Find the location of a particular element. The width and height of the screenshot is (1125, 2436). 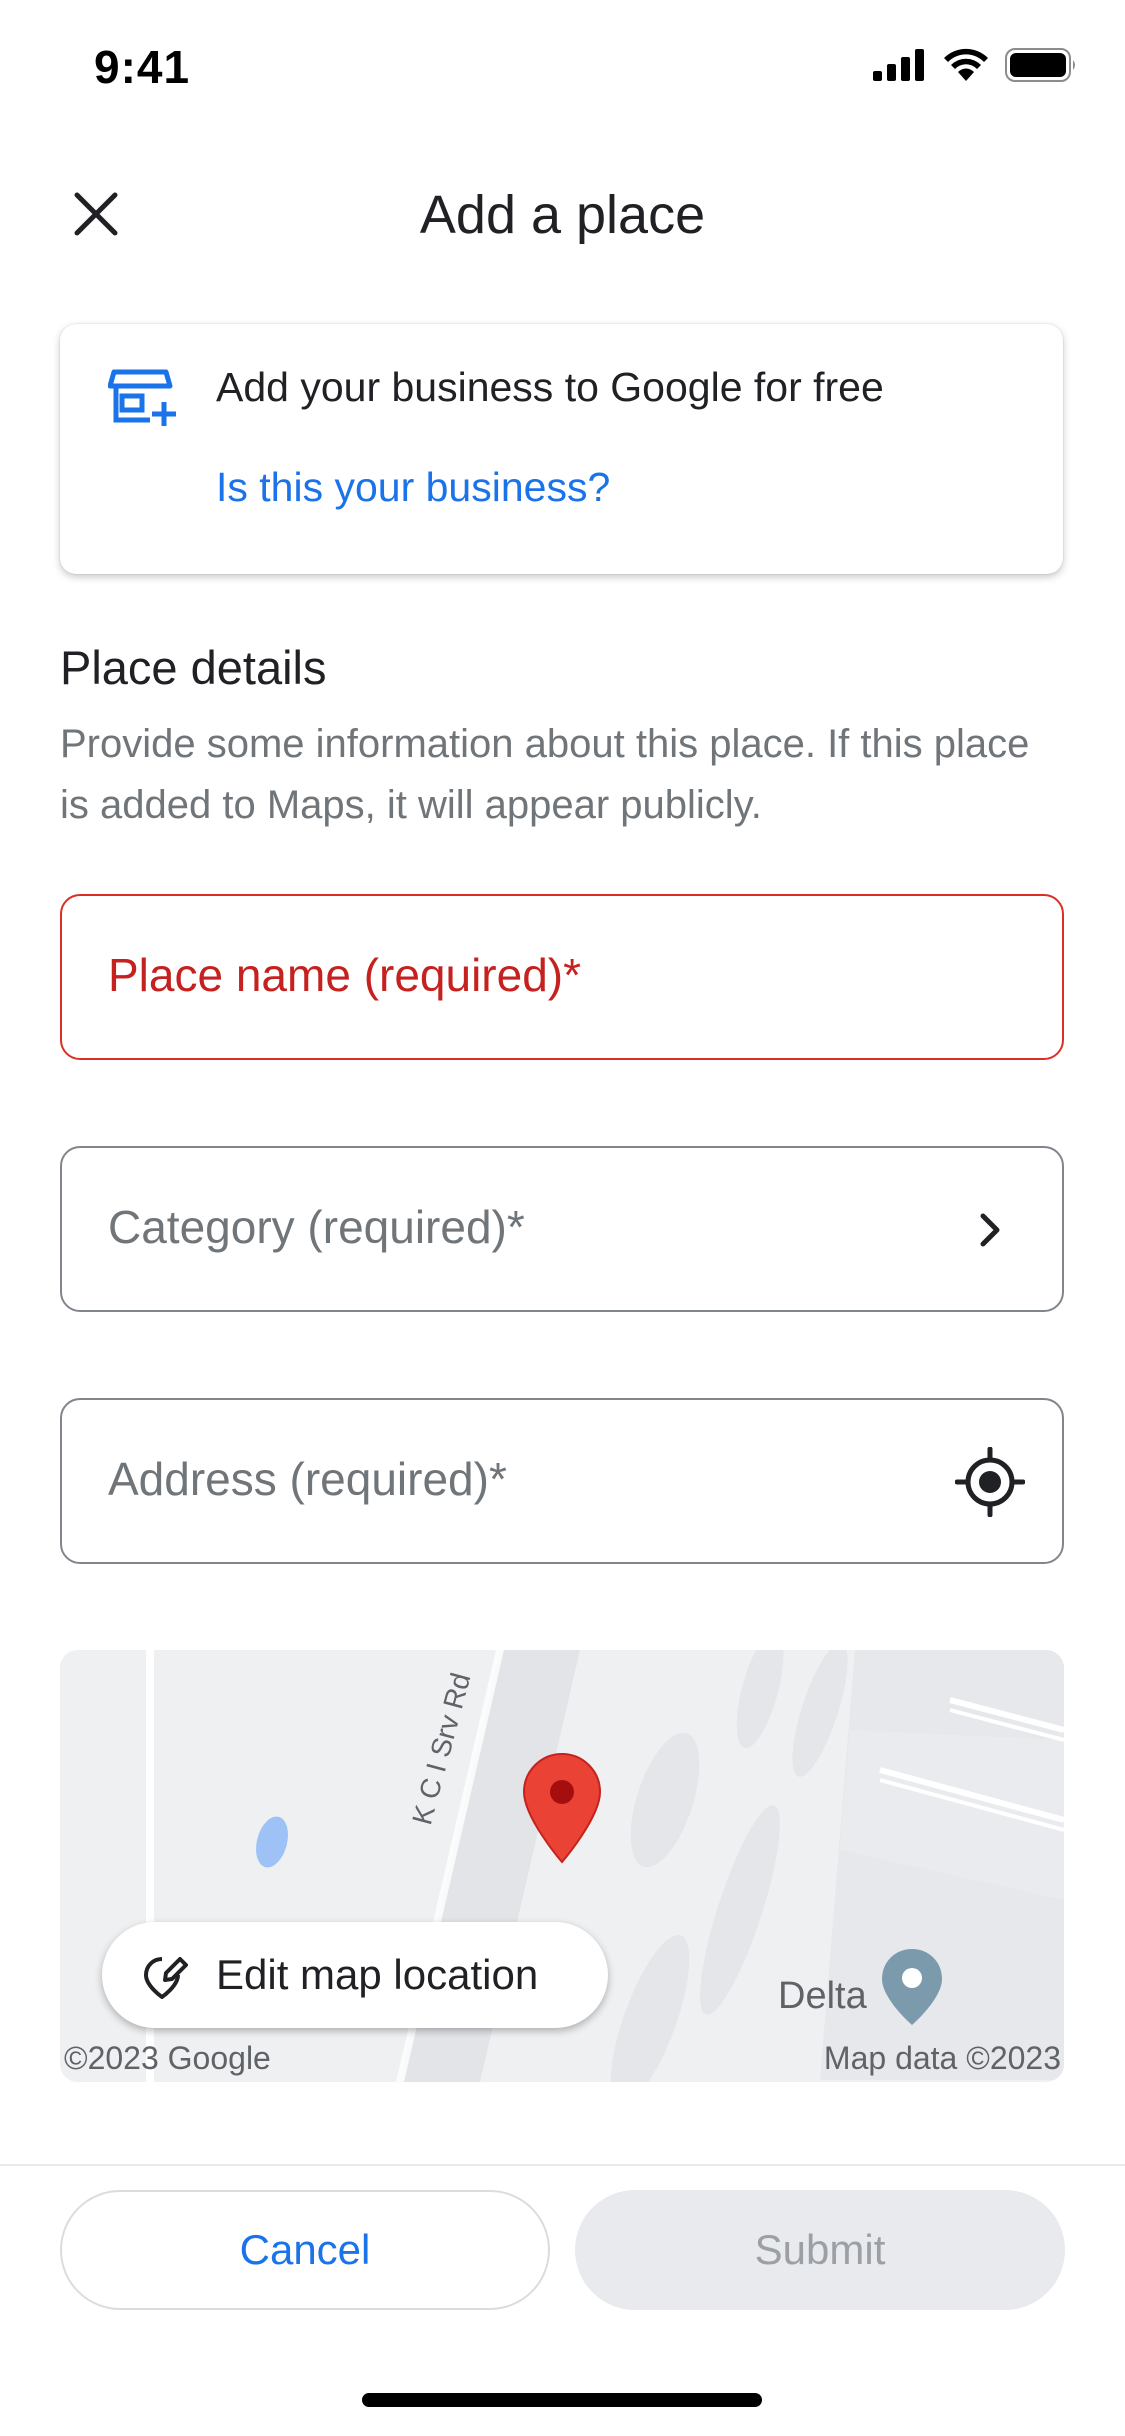

my-location-icon is located at coordinates (990, 1482).